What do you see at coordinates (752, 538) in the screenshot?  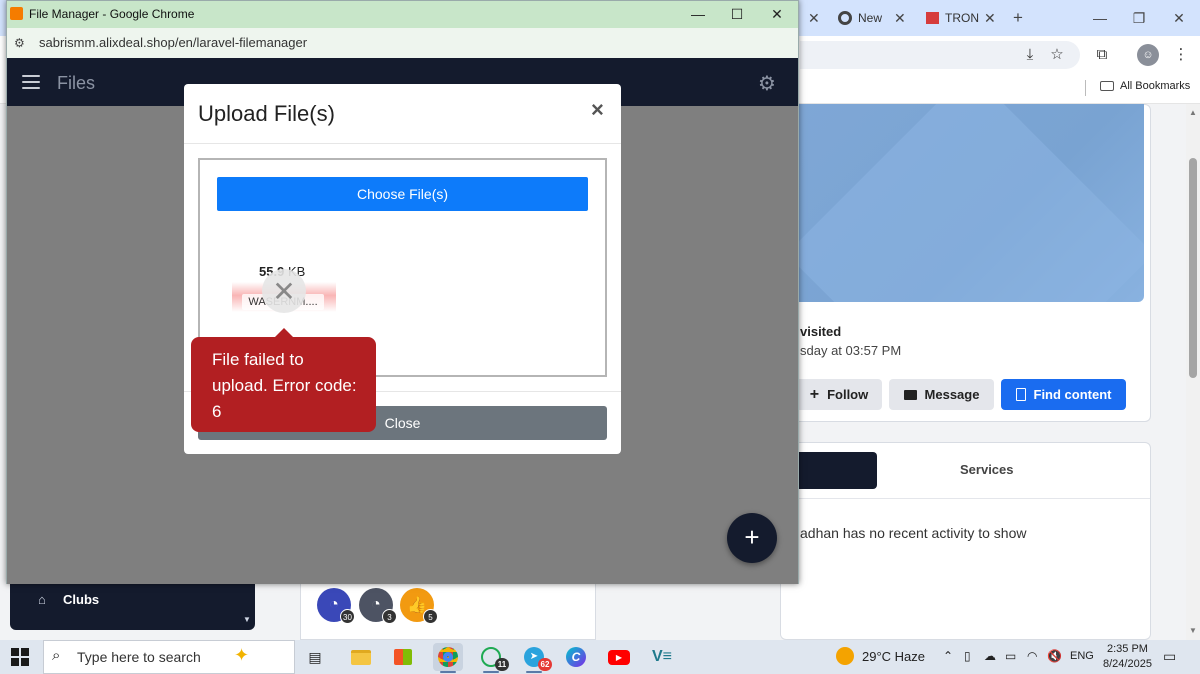 I see `add-fab-button: +` at bounding box center [752, 538].